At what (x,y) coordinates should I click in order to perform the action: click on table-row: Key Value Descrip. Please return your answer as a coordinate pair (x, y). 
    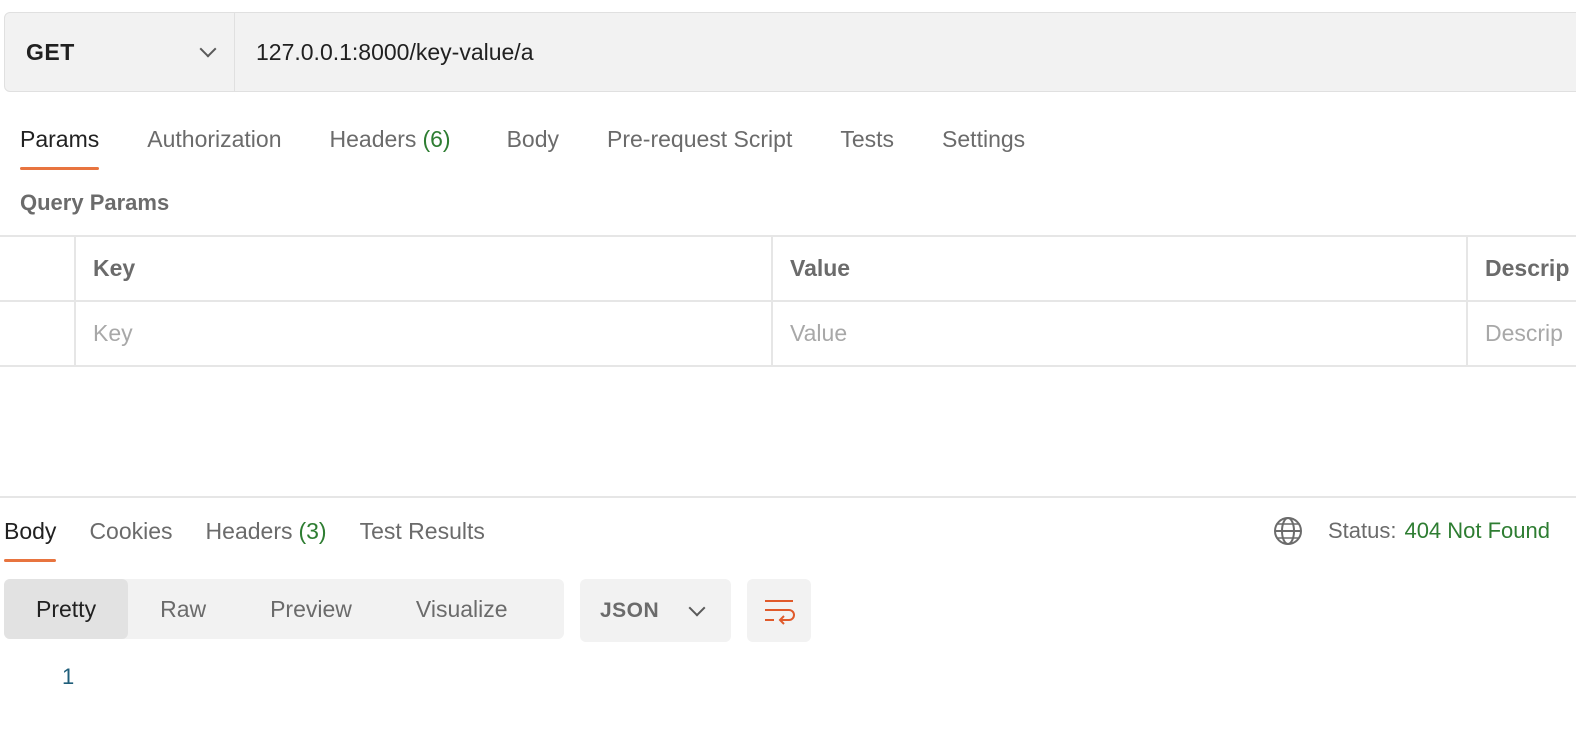
    Looking at the image, I should click on (788, 334).